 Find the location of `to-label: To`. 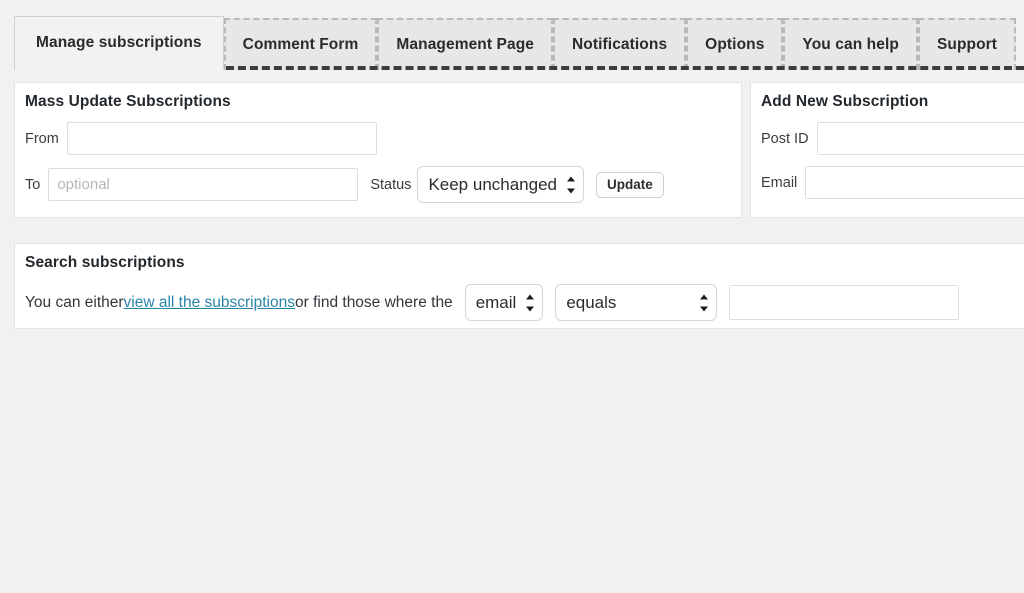

to-label: To is located at coordinates (33, 184).